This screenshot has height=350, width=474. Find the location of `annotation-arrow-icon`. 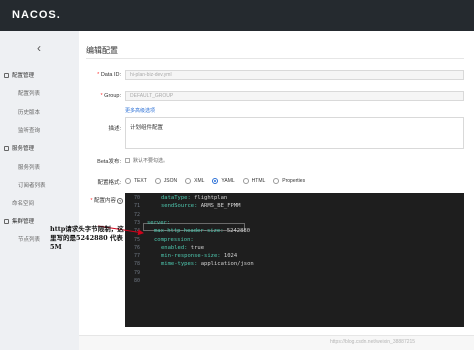

annotation-arrow-icon is located at coordinates (120, 230).